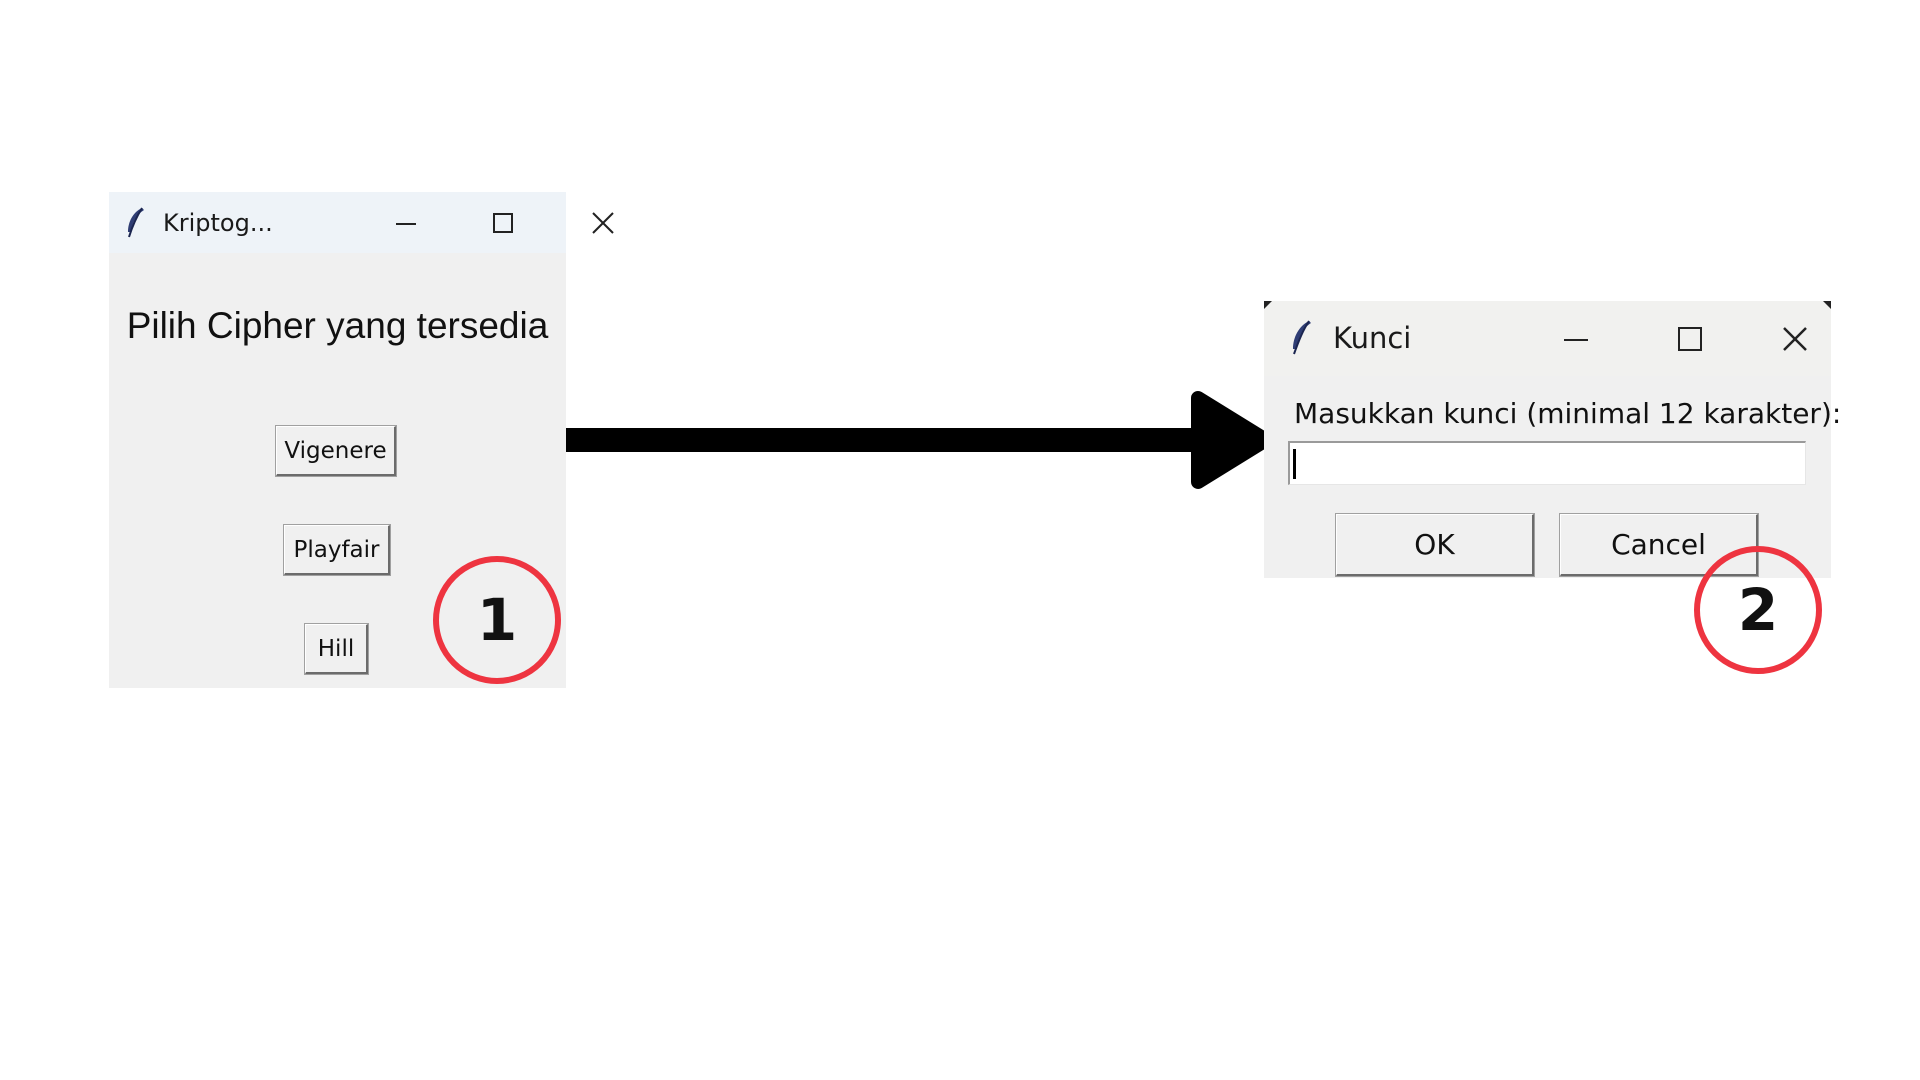 The image size is (1920, 1080). I want to click on vigenere-button: Vigenere, so click(336, 451).